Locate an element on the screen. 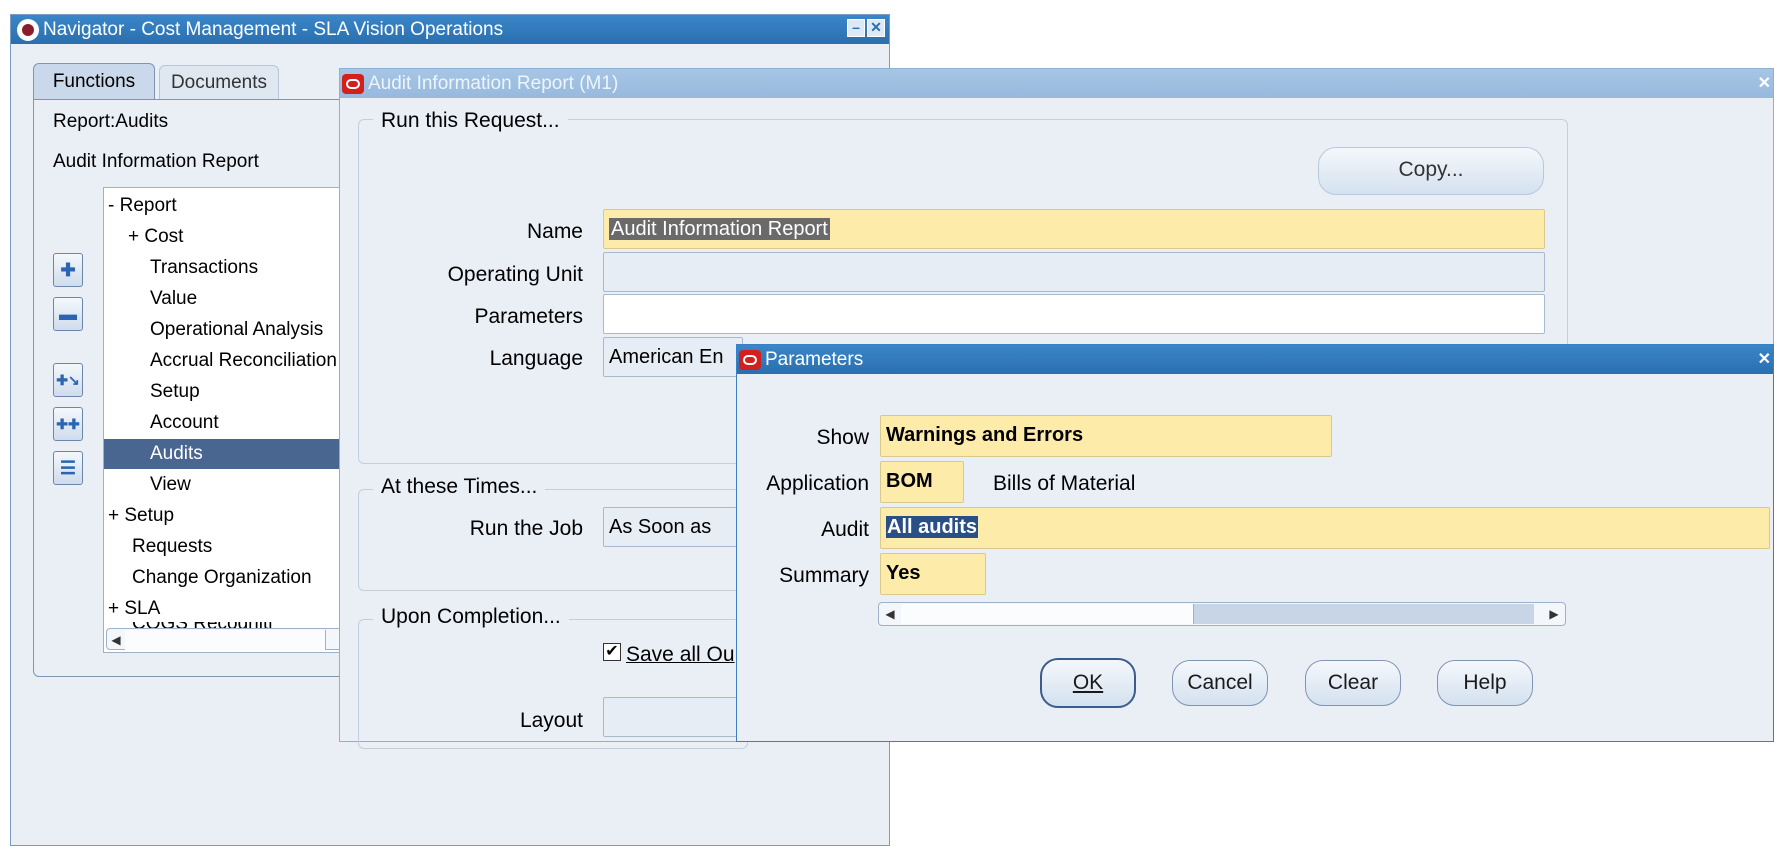 Image resolution: width=1774 pixels, height=846 pixels. clear-button-label: Clear is located at coordinates (1353, 682).